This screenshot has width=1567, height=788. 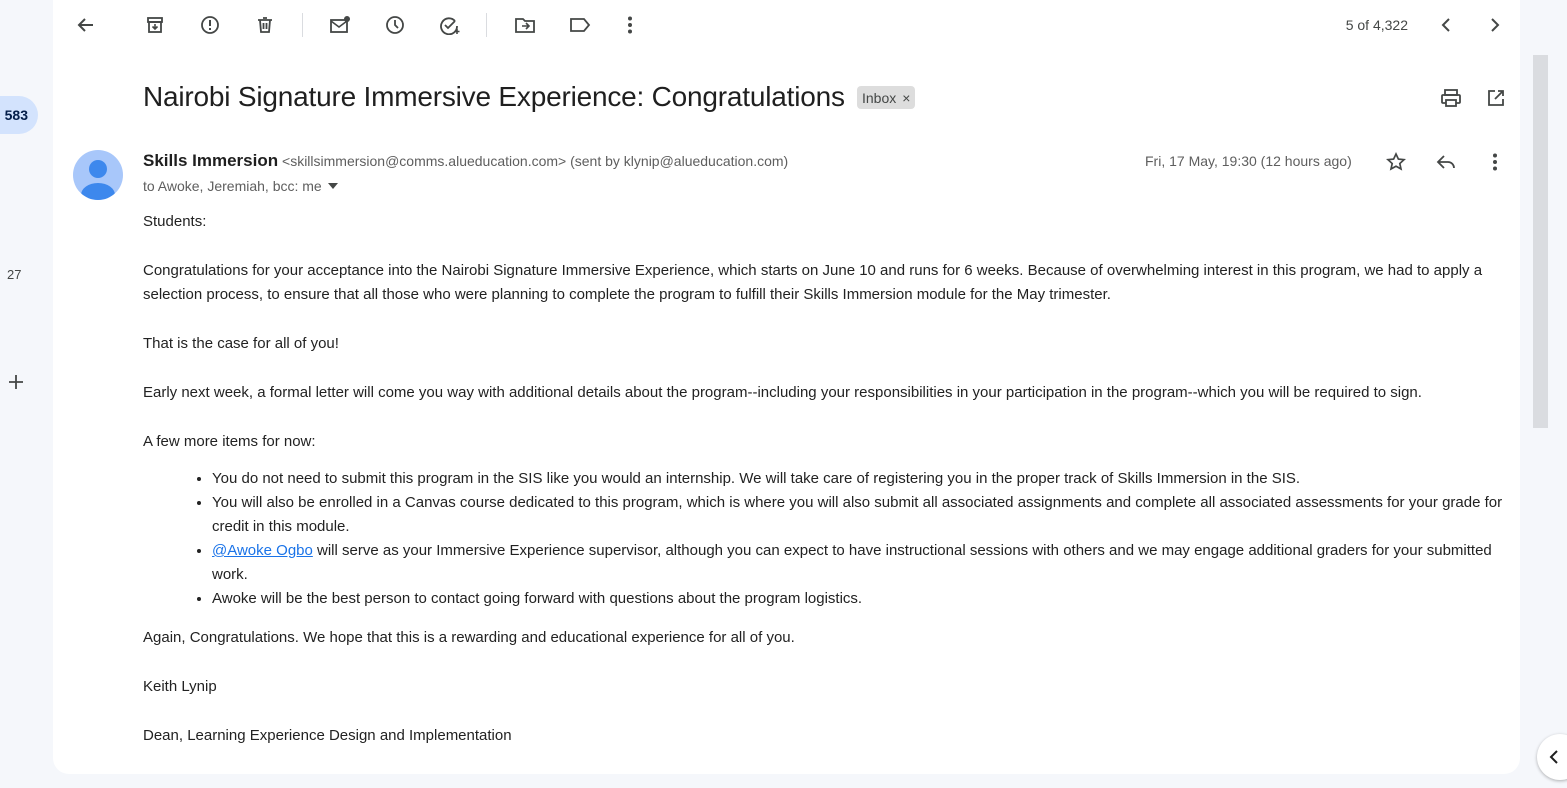 I want to click on sender-name: Skills Immersion, so click(x=210, y=160).